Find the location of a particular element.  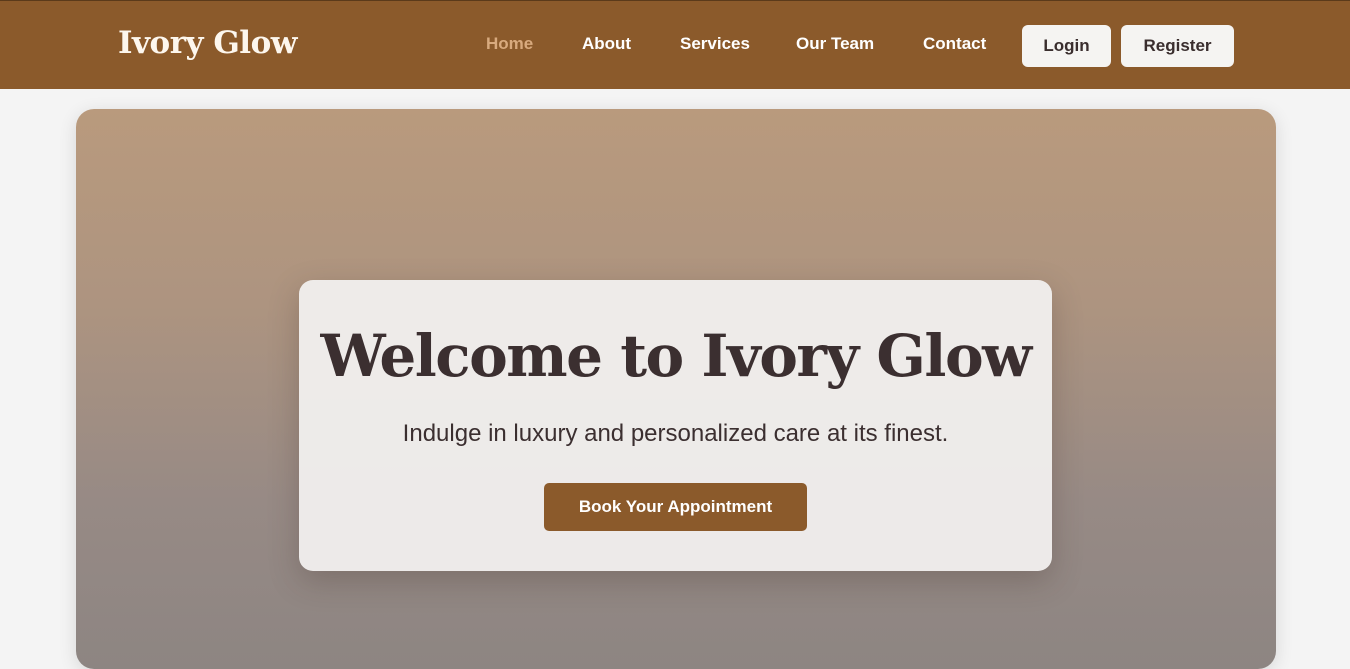

nav-link-our-team: Our Team is located at coordinates (835, 44).